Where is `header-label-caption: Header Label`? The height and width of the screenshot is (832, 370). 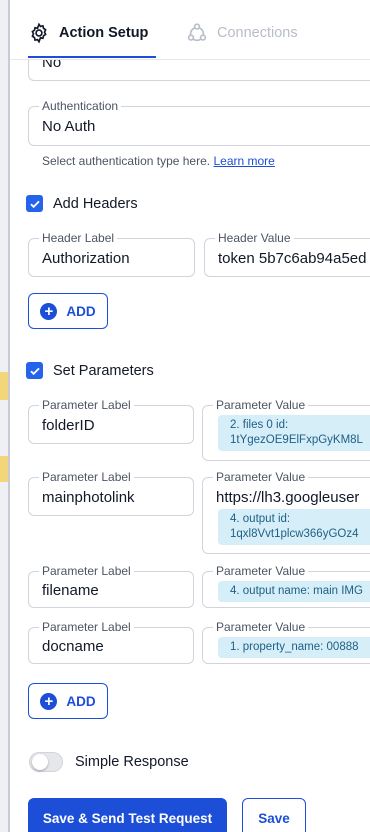
header-label-caption: Header Label is located at coordinates (78, 238).